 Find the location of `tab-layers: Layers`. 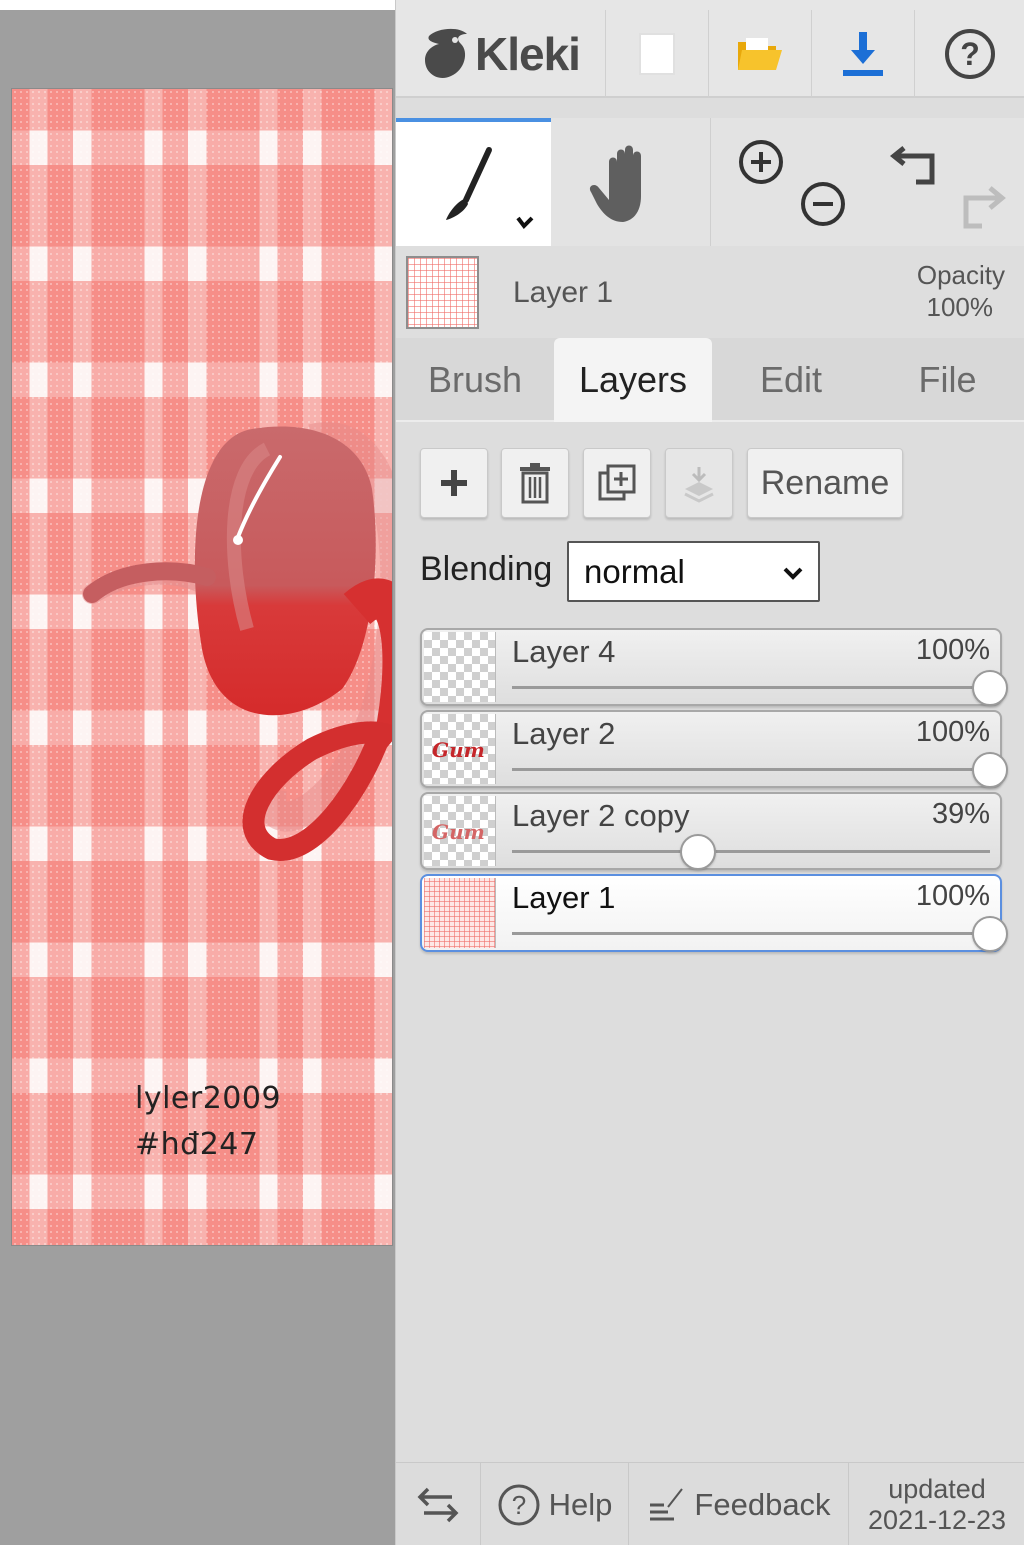

tab-layers: Layers is located at coordinates (633, 380).